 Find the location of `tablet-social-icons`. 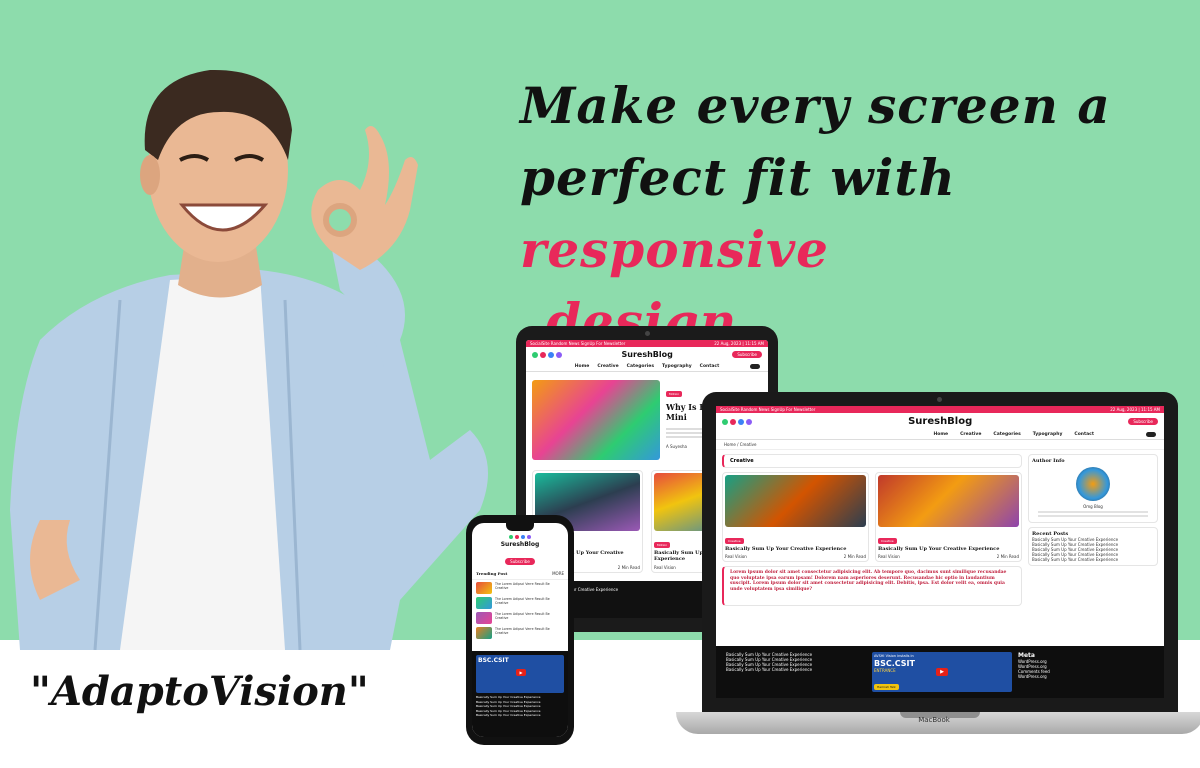

tablet-social-icons is located at coordinates (547, 354).